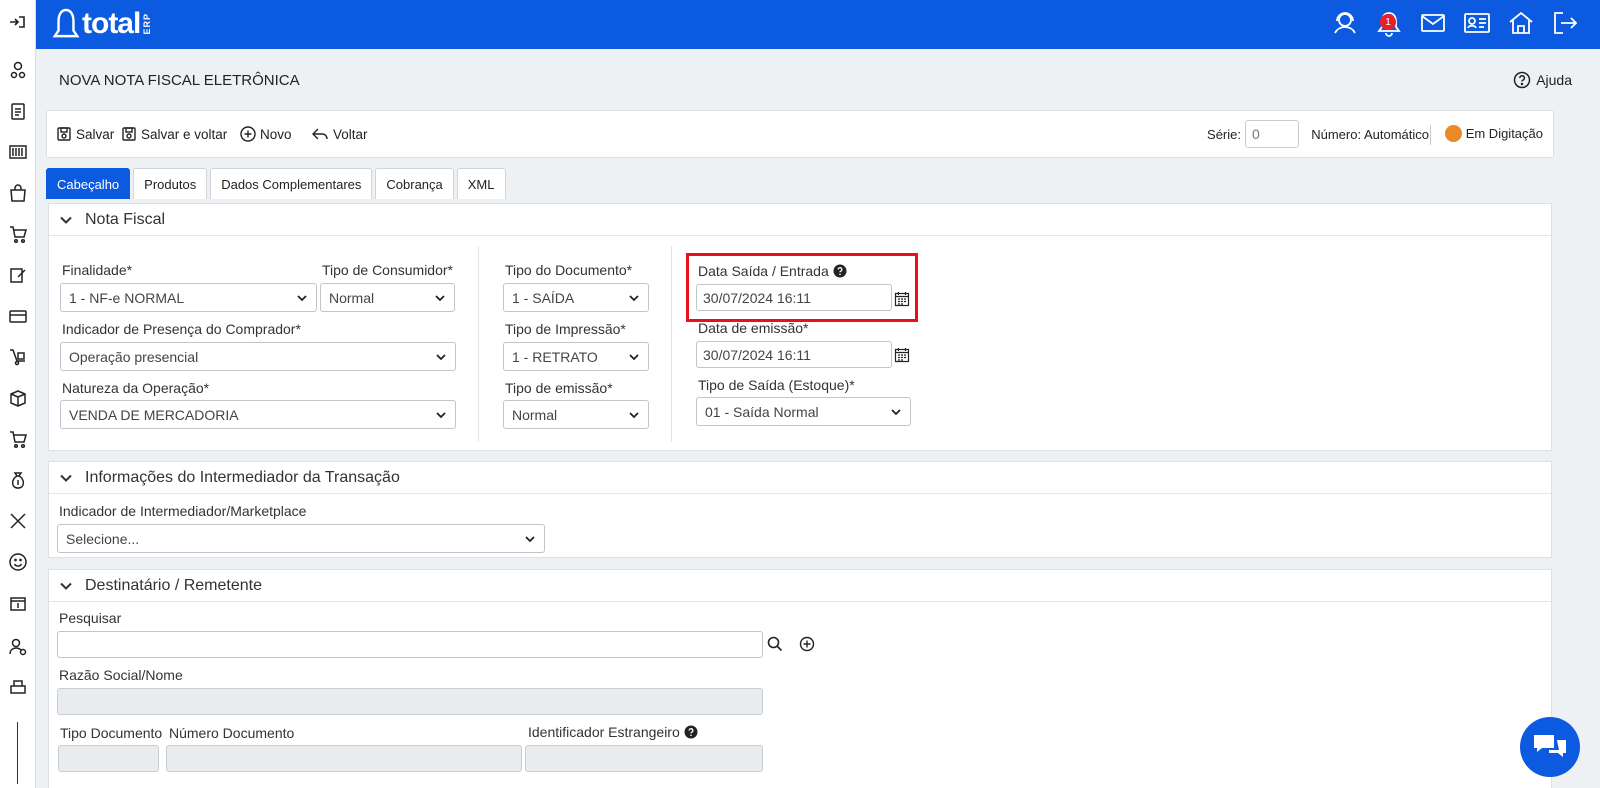 The image size is (1600, 788). I want to click on left-nav-rail, so click(18, 394).